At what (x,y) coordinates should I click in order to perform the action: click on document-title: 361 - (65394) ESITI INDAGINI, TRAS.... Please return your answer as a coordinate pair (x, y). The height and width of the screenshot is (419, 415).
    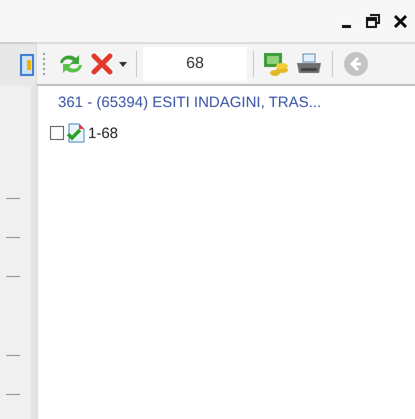
    Looking at the image, I should click on (190, 102).